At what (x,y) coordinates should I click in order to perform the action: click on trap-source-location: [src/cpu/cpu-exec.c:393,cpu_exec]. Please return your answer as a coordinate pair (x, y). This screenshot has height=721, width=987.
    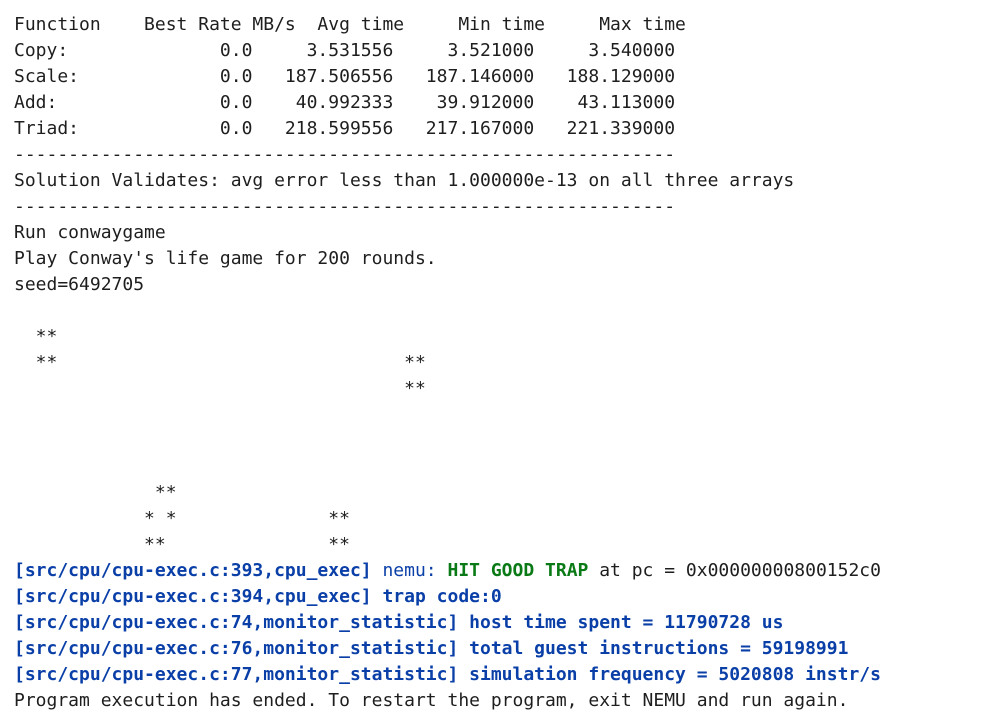
    Looking at the image, I should click on (193, 570).